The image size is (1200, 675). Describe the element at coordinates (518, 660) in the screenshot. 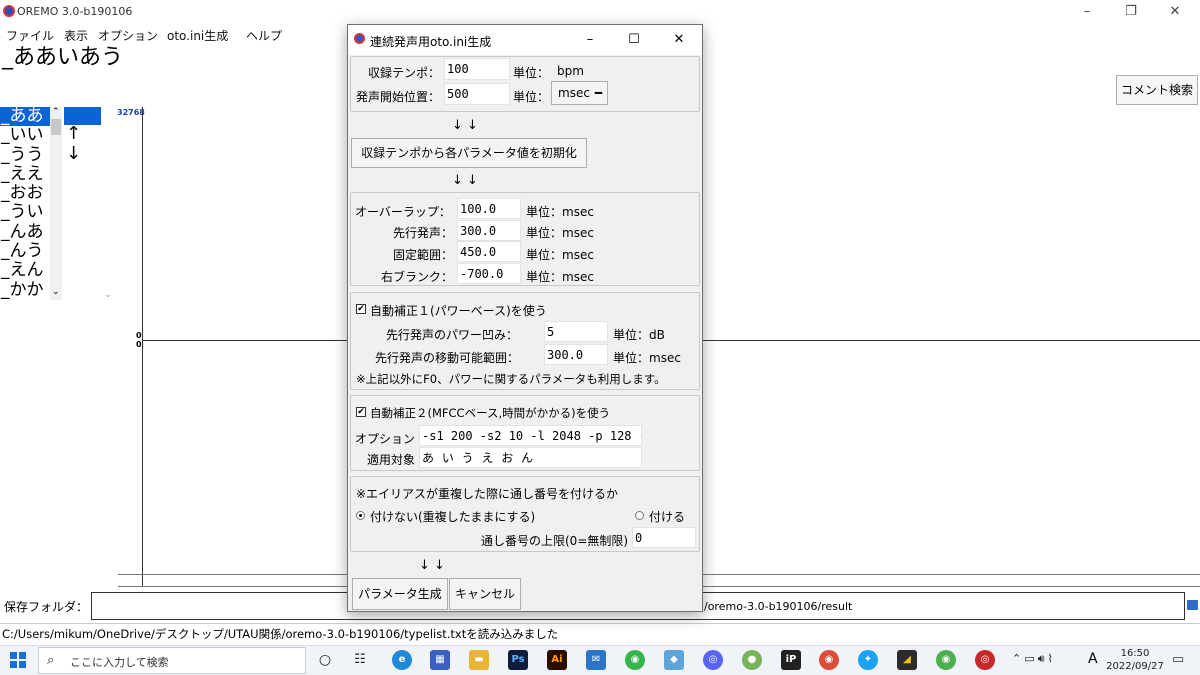

I see `photoshop-icon: Ps` at that location.